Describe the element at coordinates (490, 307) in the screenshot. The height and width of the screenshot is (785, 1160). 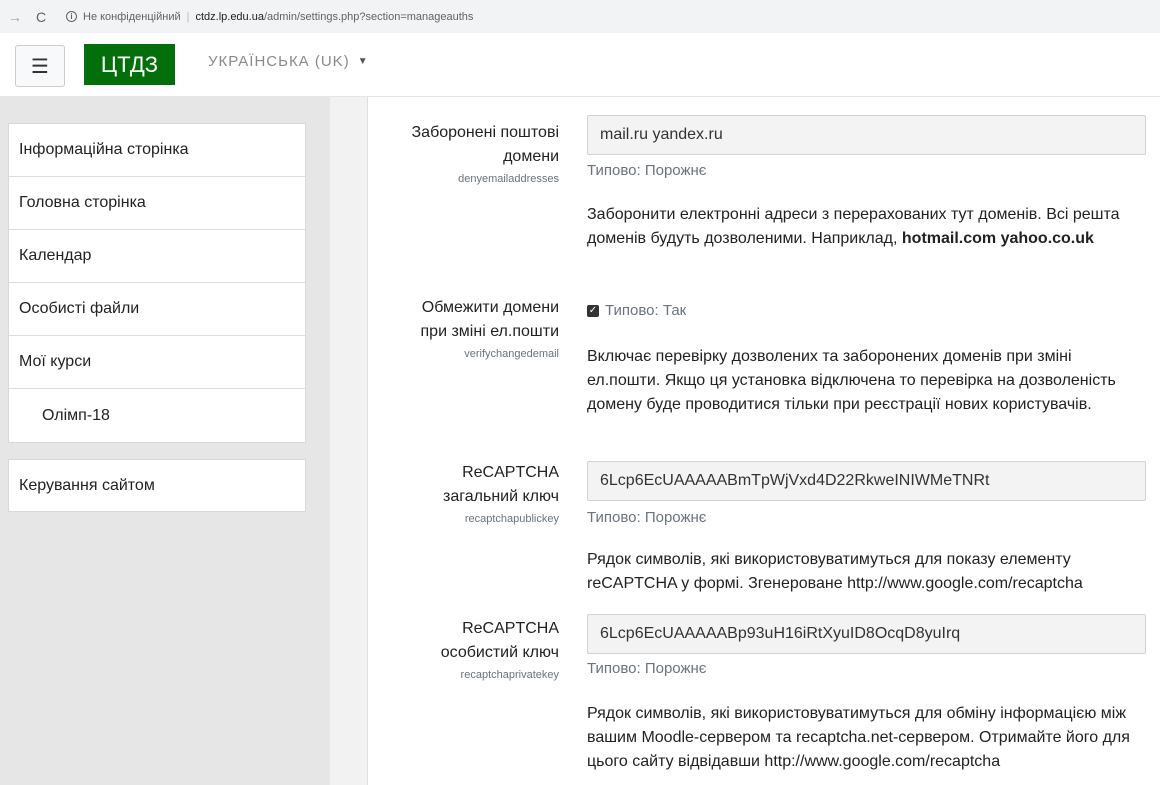
I see `setting-title-line: Обмежити домени` at that location.